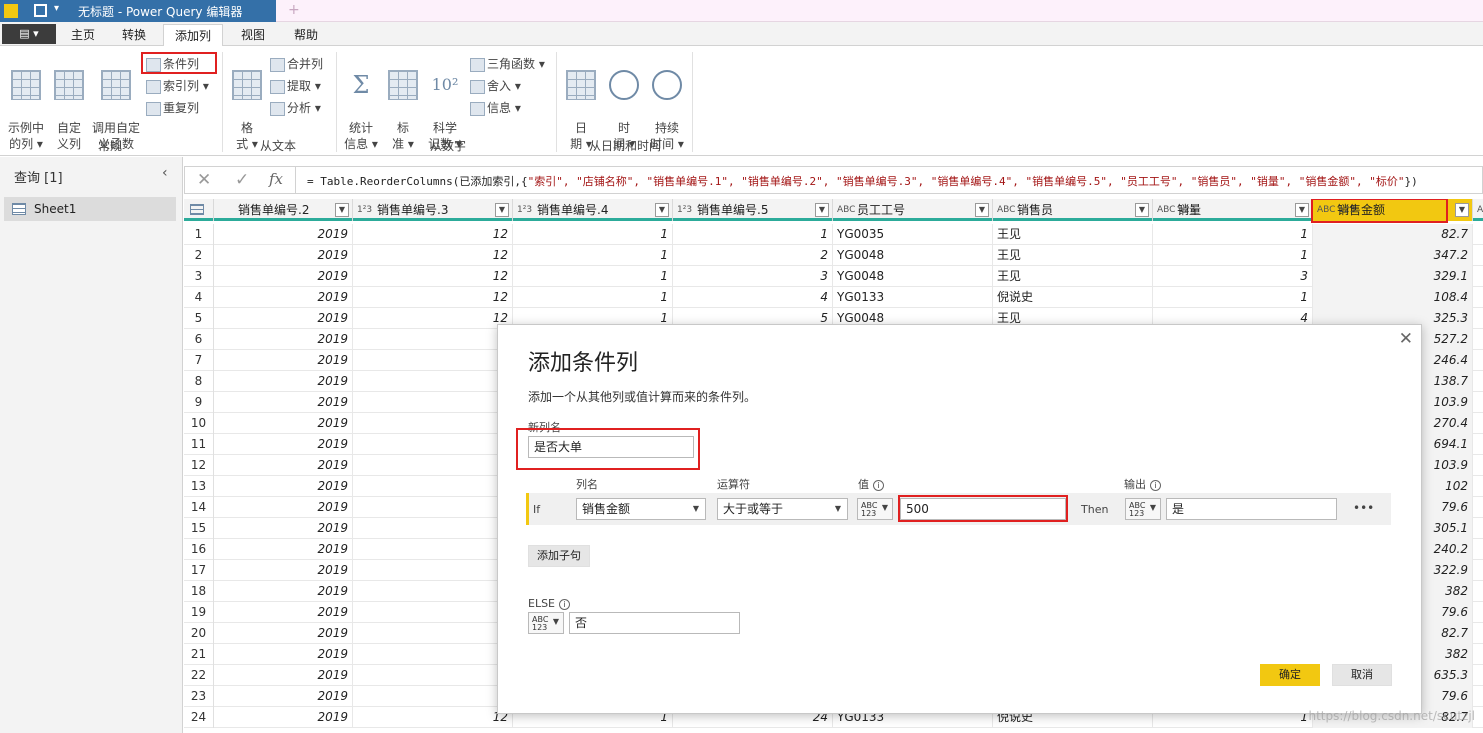 The width and height of the screenshot is (1483, 733). What do you see at coordinates (495, 108) in the screenshot?
I see `information-button: 信息 ▾` at bounding box center [495, 108].